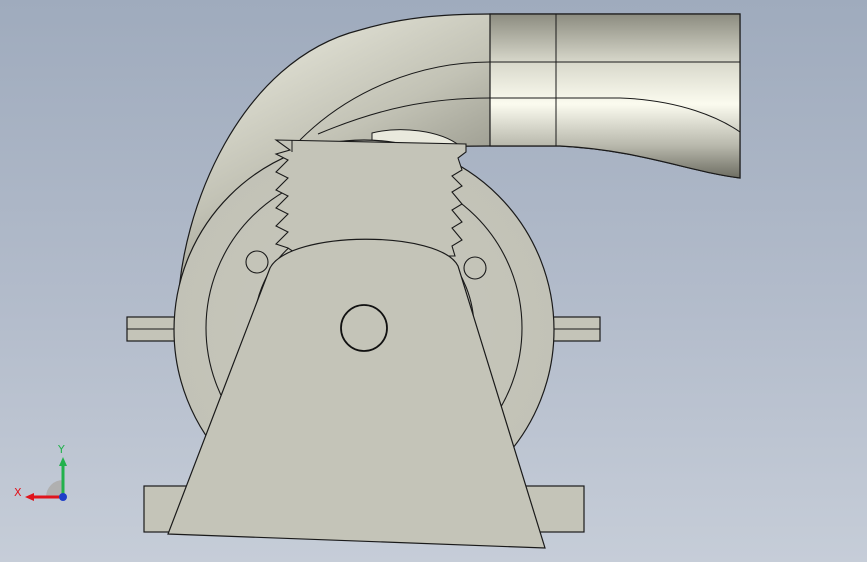 Image resolution: width=867 pixels, height=562 pixels. I want to click on bolt-hole-right, so click(475, 268).